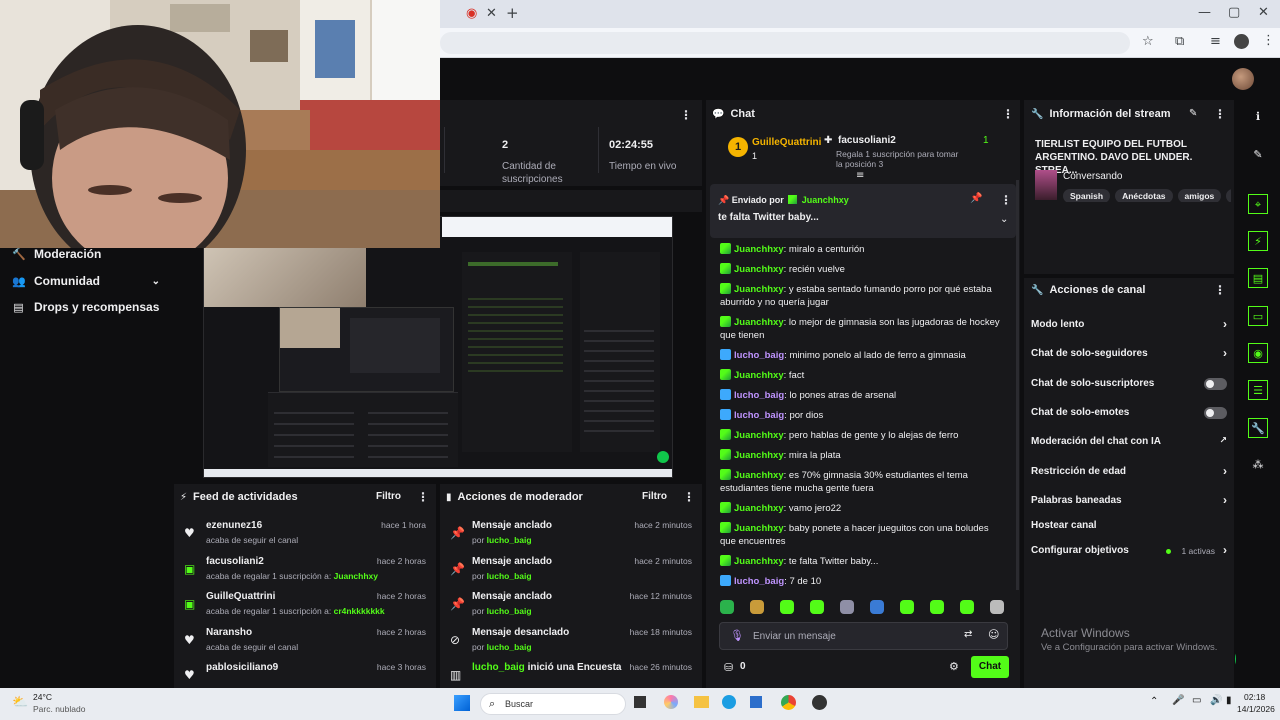  Describe the element at coordinates (867, 140) in the screenshot. I see `gift-user: facusoliani2` at that location.